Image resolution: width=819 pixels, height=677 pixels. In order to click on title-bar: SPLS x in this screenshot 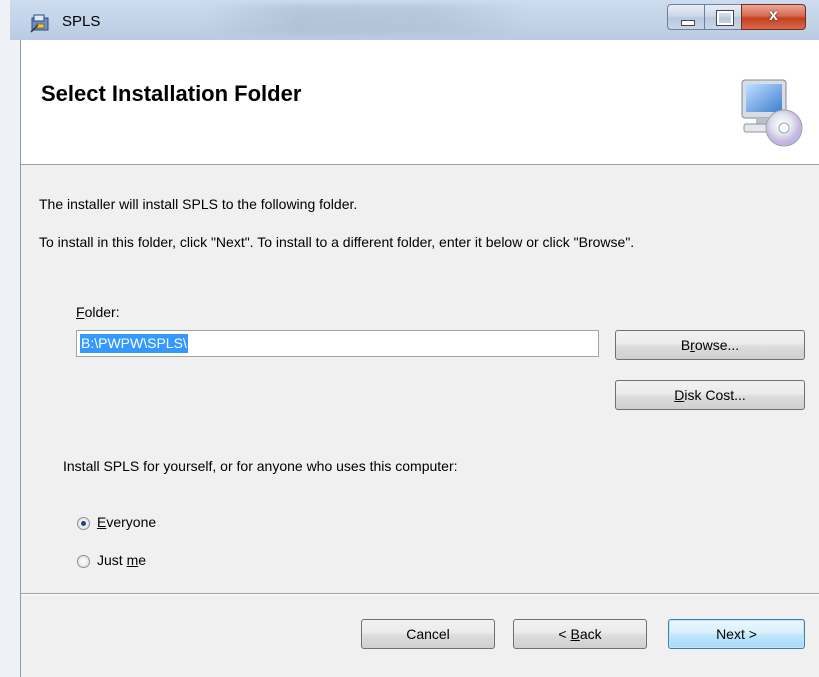, I will do `click(414, 20)`.